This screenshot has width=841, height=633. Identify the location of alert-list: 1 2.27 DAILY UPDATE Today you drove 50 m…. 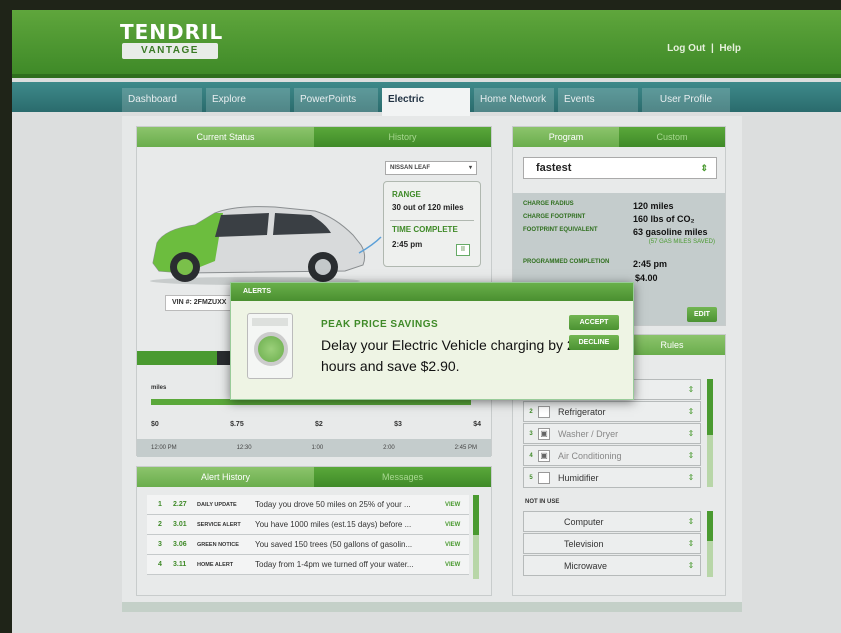
(308, 535).